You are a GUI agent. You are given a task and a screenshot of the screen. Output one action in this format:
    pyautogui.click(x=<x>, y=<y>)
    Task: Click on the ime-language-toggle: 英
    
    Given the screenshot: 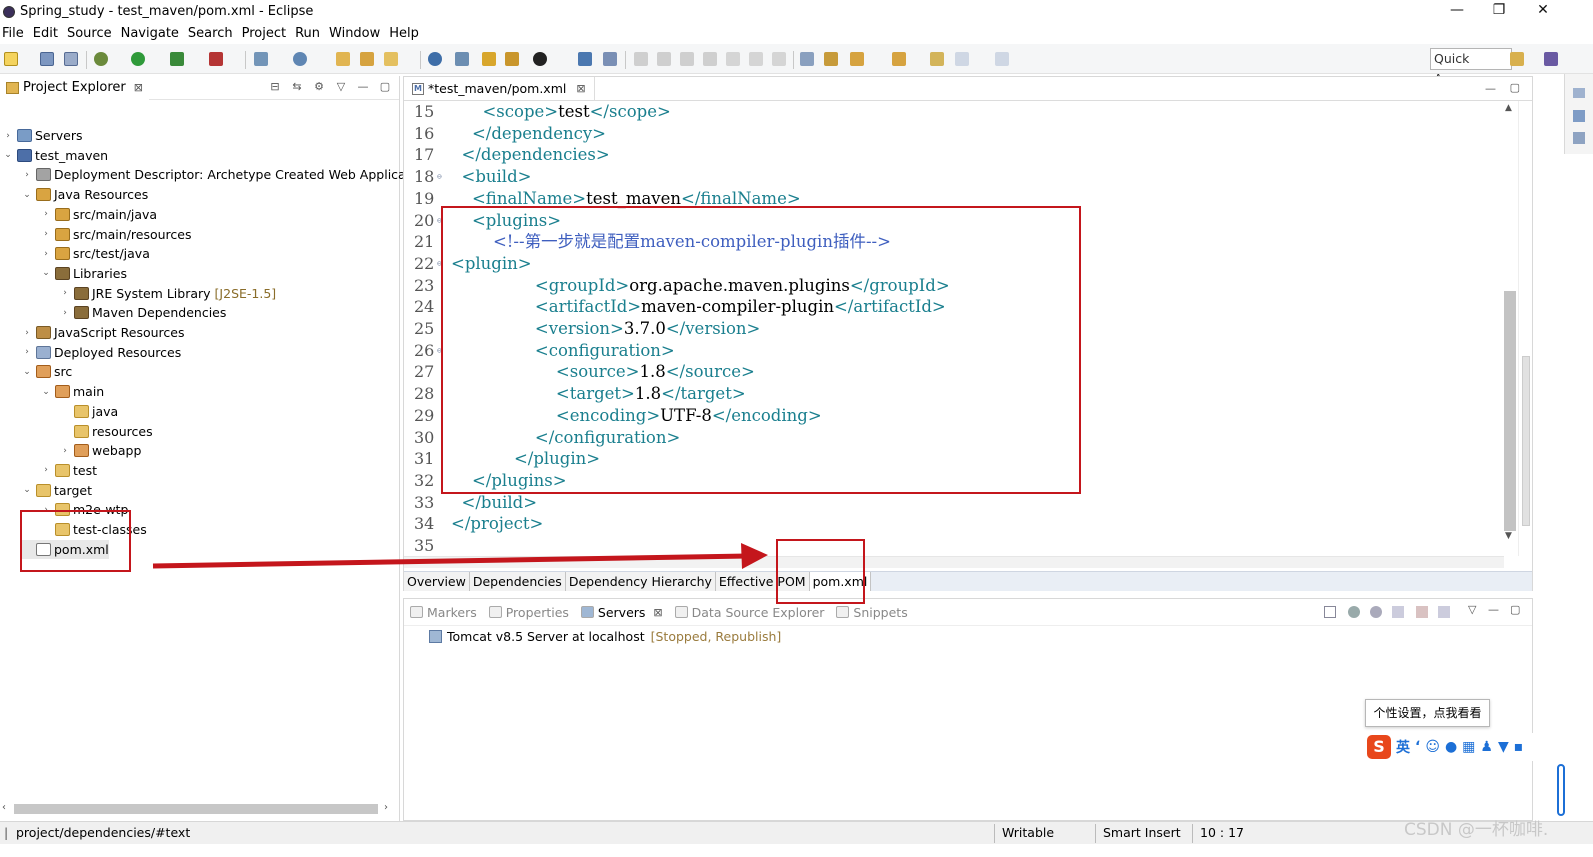 What is the action you would take?
    pyautogui.click(x=1403, y=747)
    